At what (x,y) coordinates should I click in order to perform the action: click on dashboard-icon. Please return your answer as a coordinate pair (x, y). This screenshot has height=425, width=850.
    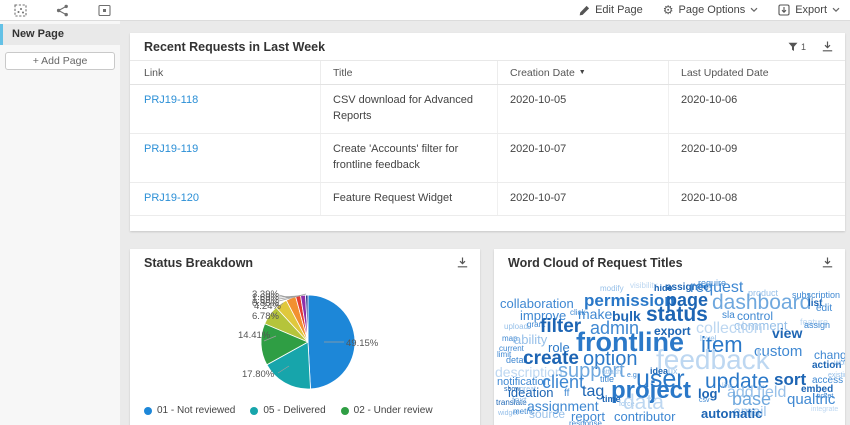
    Looking at the image, I should click on (20, 10).